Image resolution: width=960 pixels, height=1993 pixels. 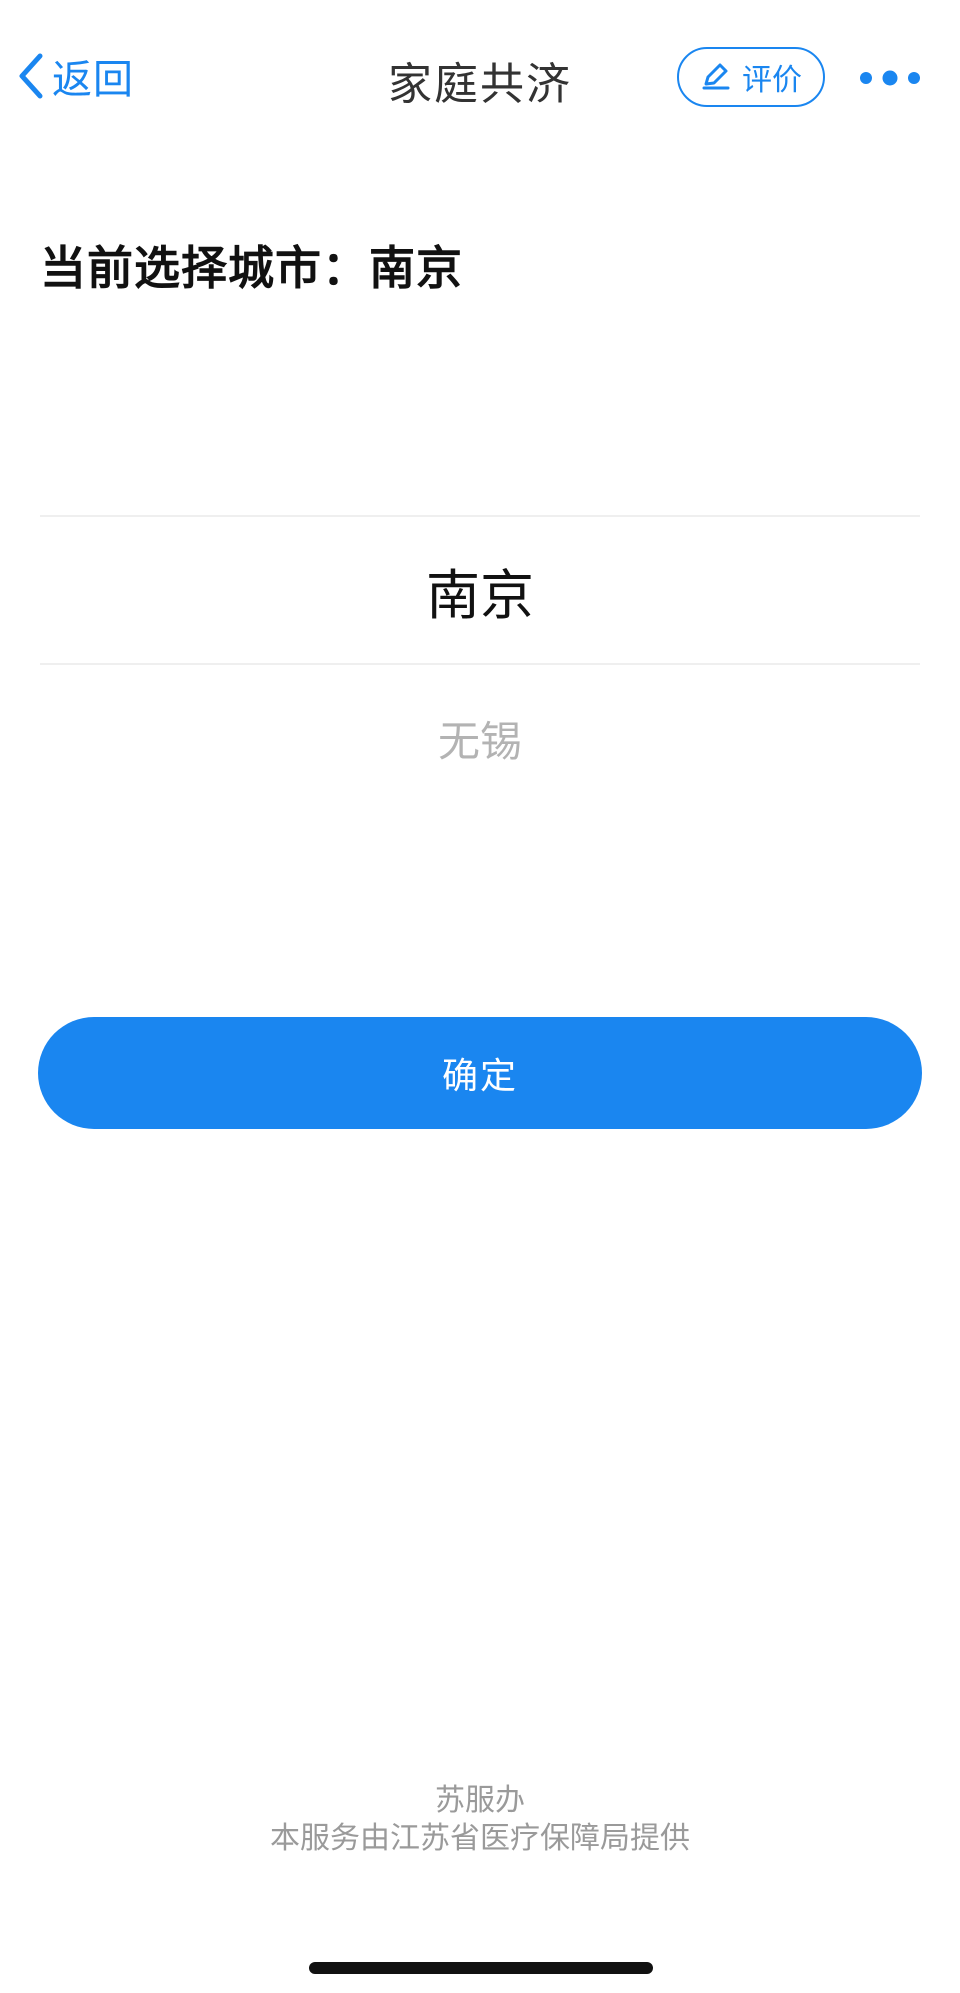 What do you see at coordinates (251, 268) in the screenshot?
I see `current-city-heading: 当前选择城市：南京` at bounding box center [251, 268].